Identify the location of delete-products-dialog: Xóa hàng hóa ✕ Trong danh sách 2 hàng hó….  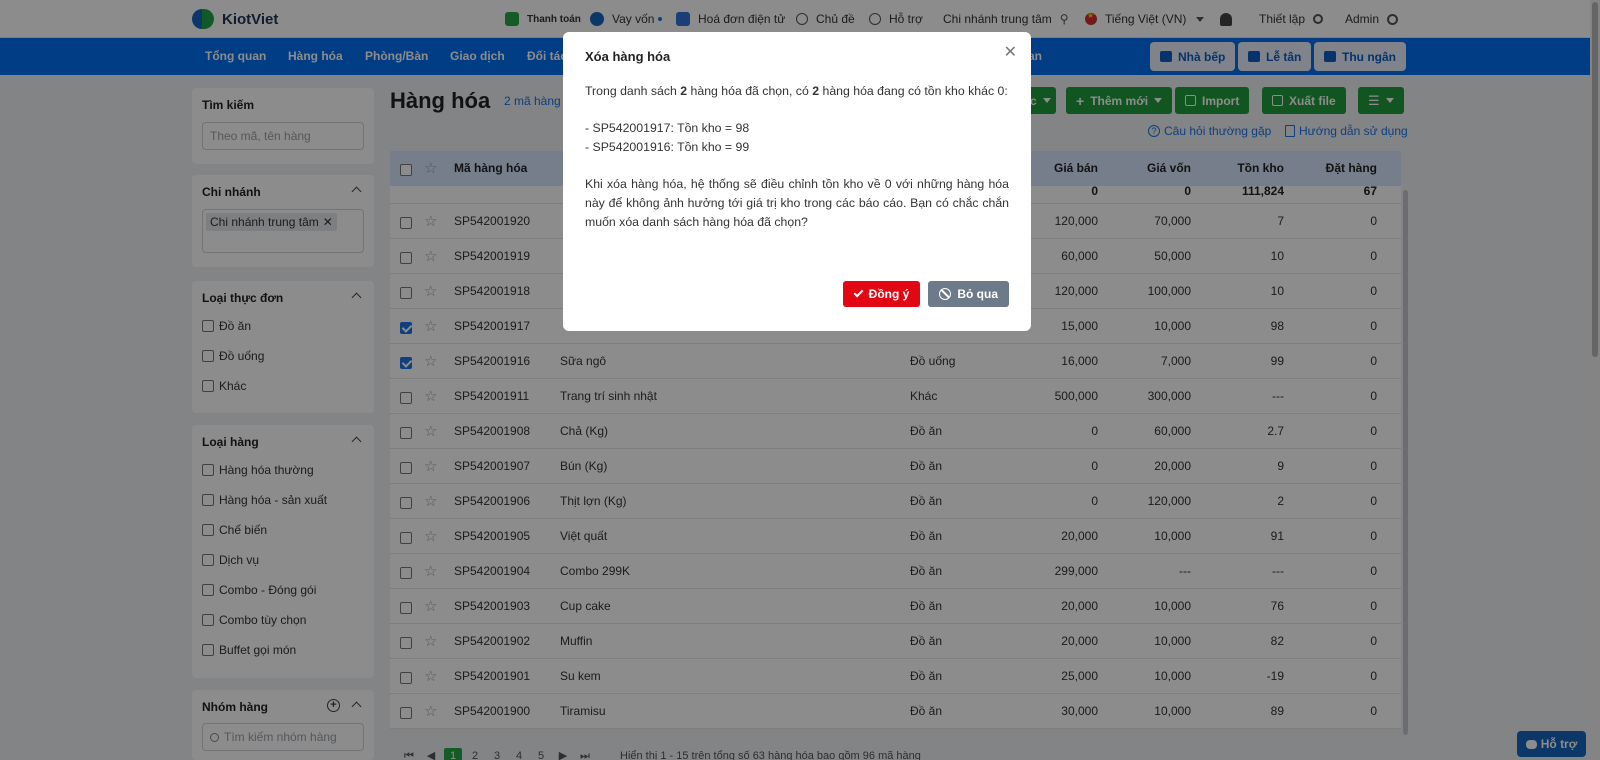
(797, 181).